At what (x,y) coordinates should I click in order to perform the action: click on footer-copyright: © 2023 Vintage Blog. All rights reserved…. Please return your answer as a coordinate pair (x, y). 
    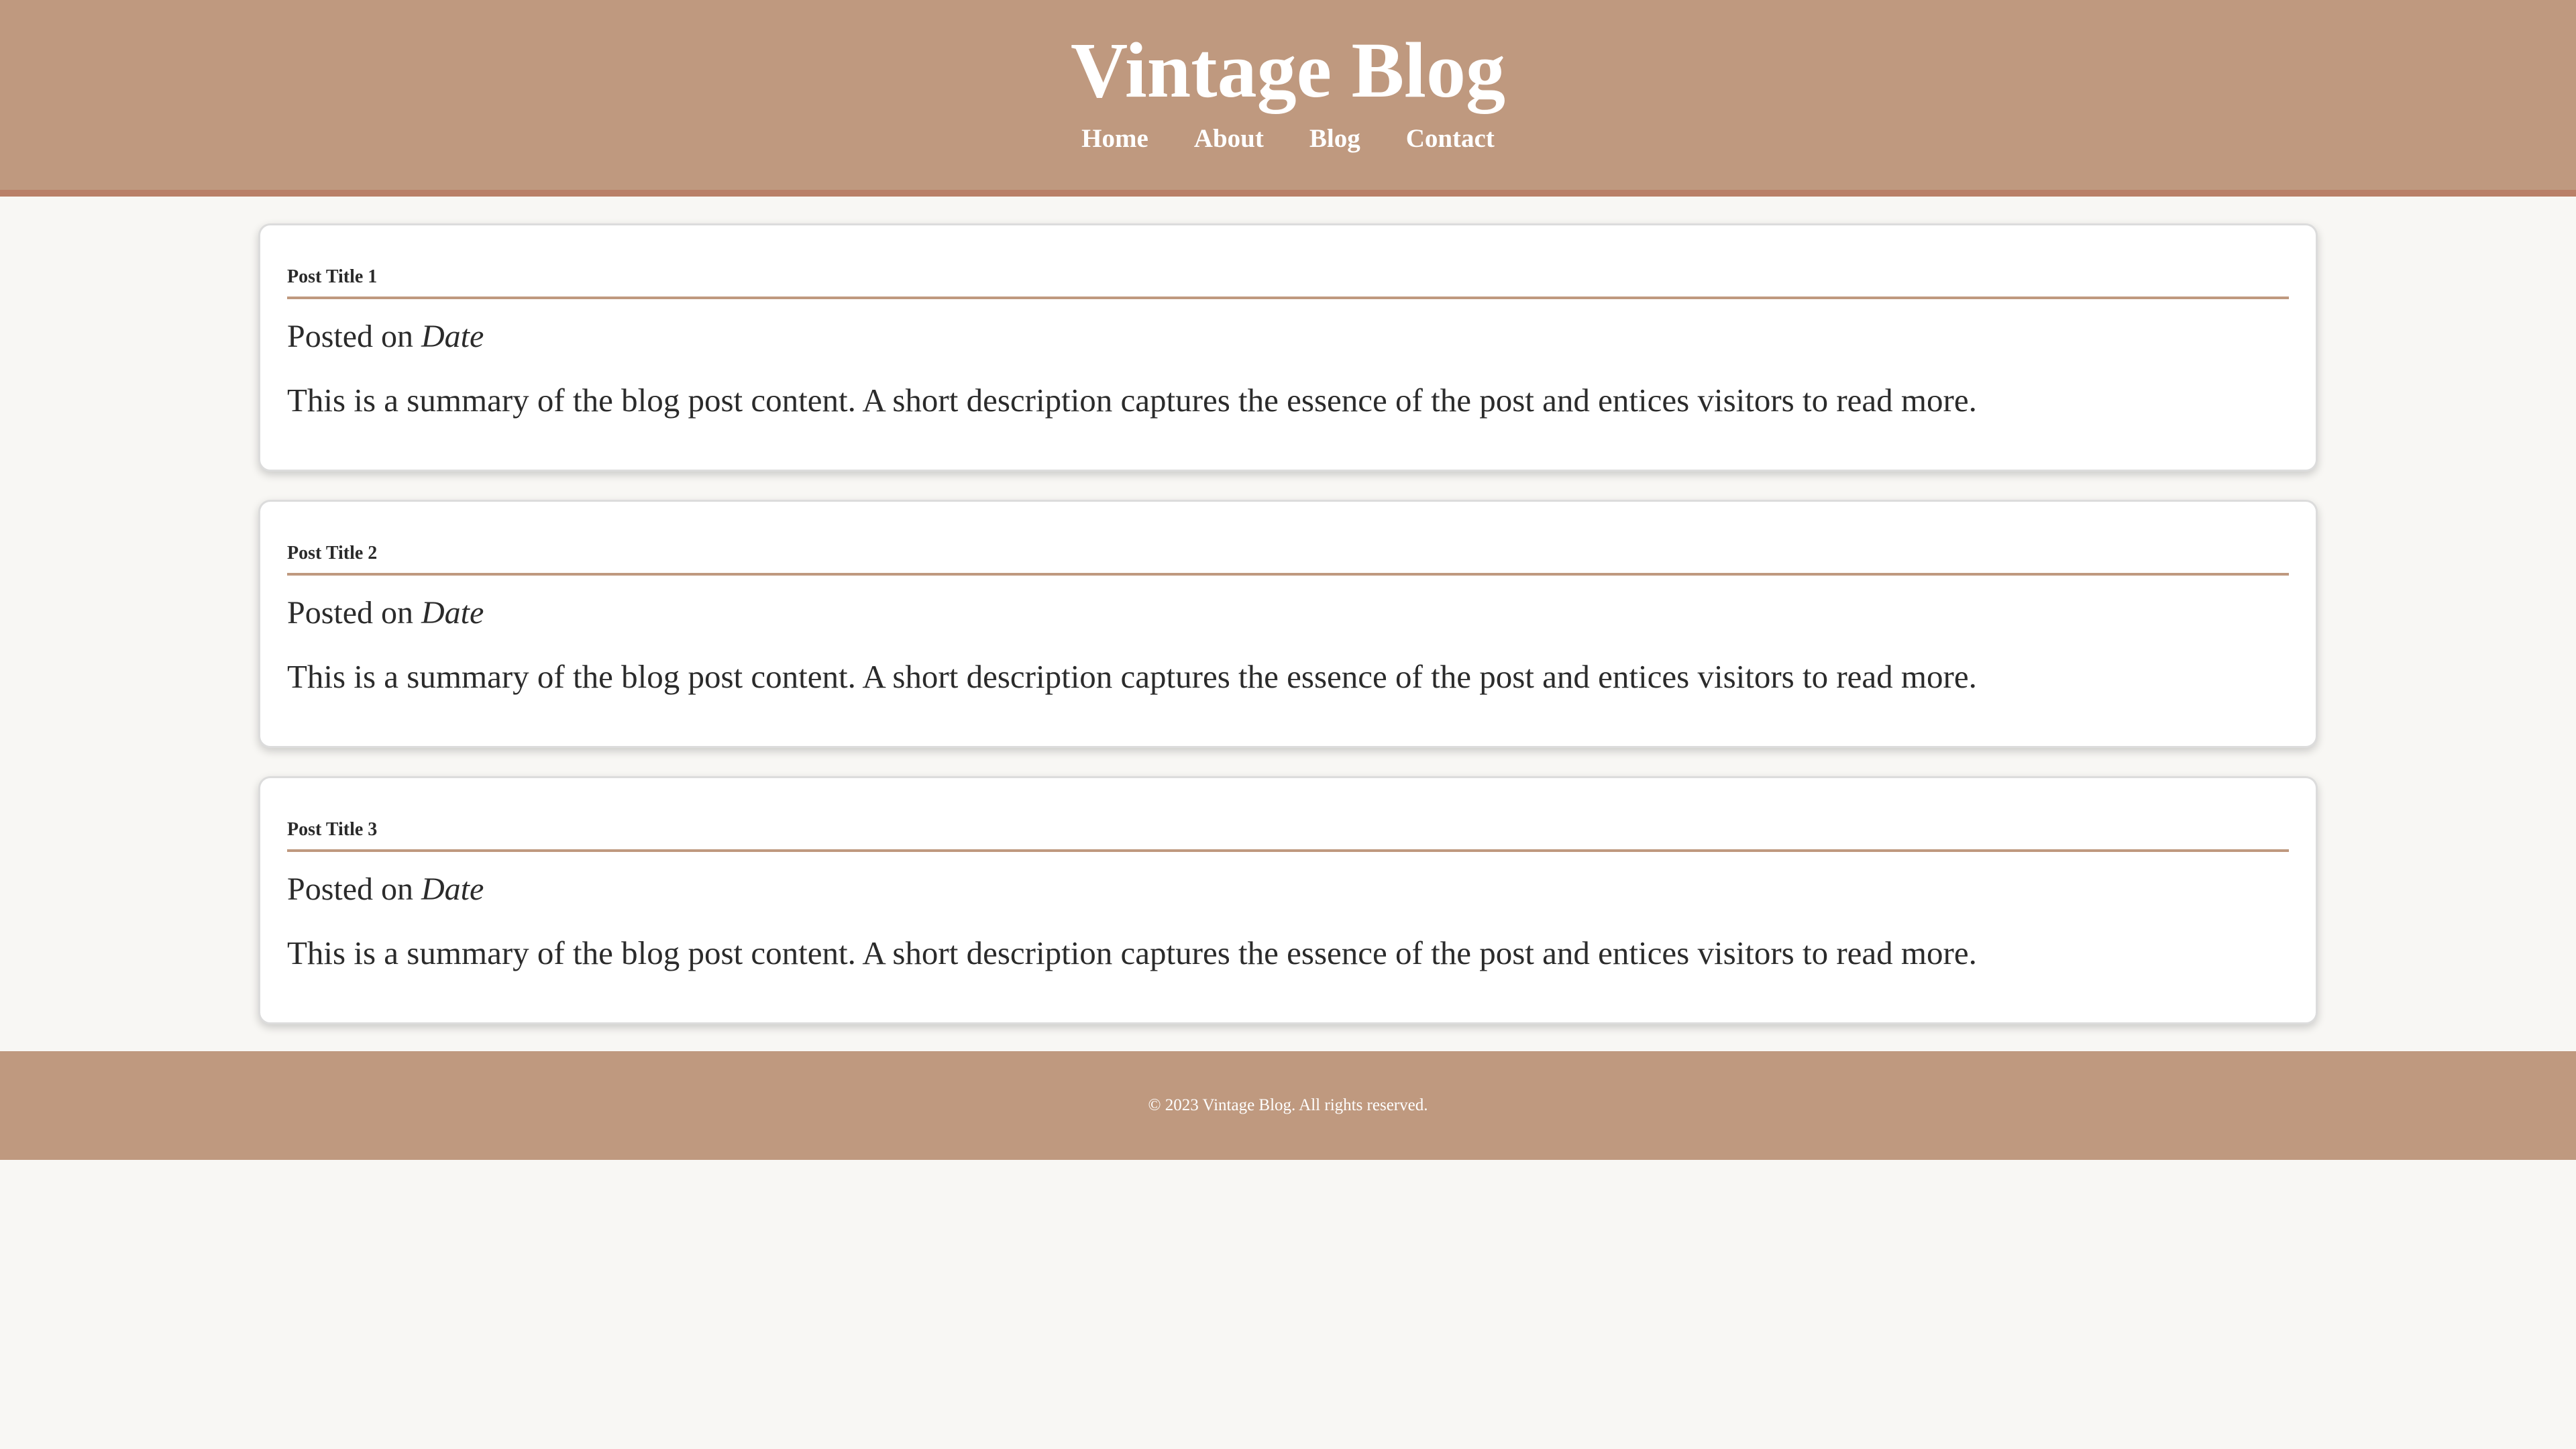
    Looking at the image, I should click on (1288, 1105).